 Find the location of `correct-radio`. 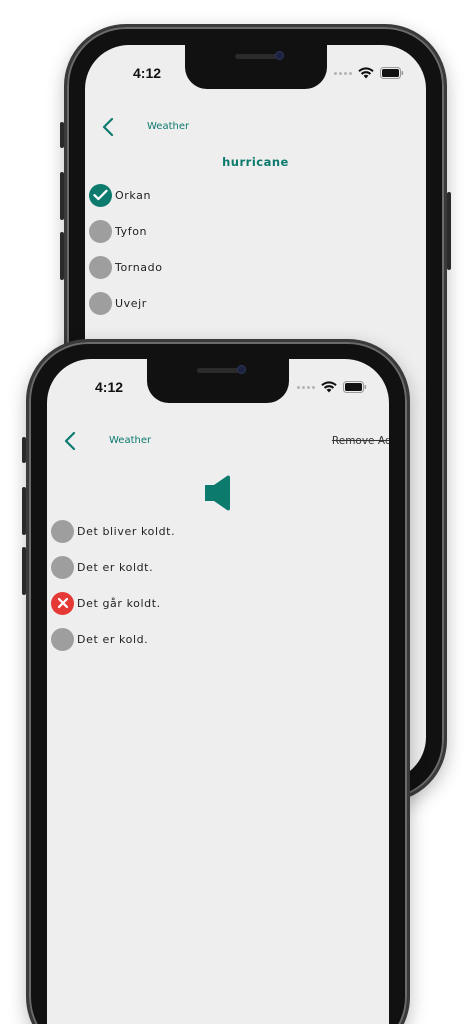

correct-radio is located at coordinates (100, 195).